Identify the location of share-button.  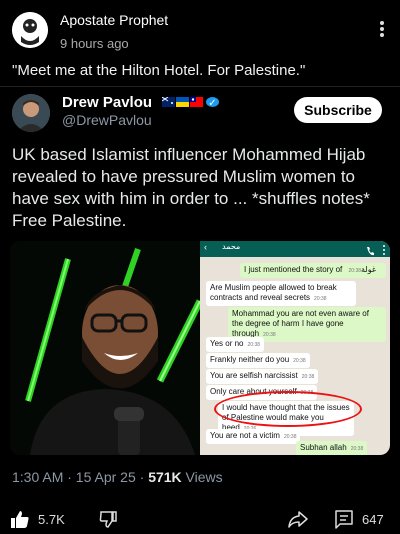
(302, 519).